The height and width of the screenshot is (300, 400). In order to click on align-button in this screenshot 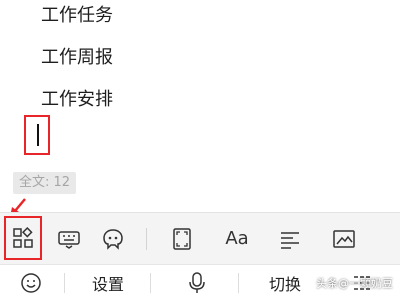, I will do `click(290, 238)`.